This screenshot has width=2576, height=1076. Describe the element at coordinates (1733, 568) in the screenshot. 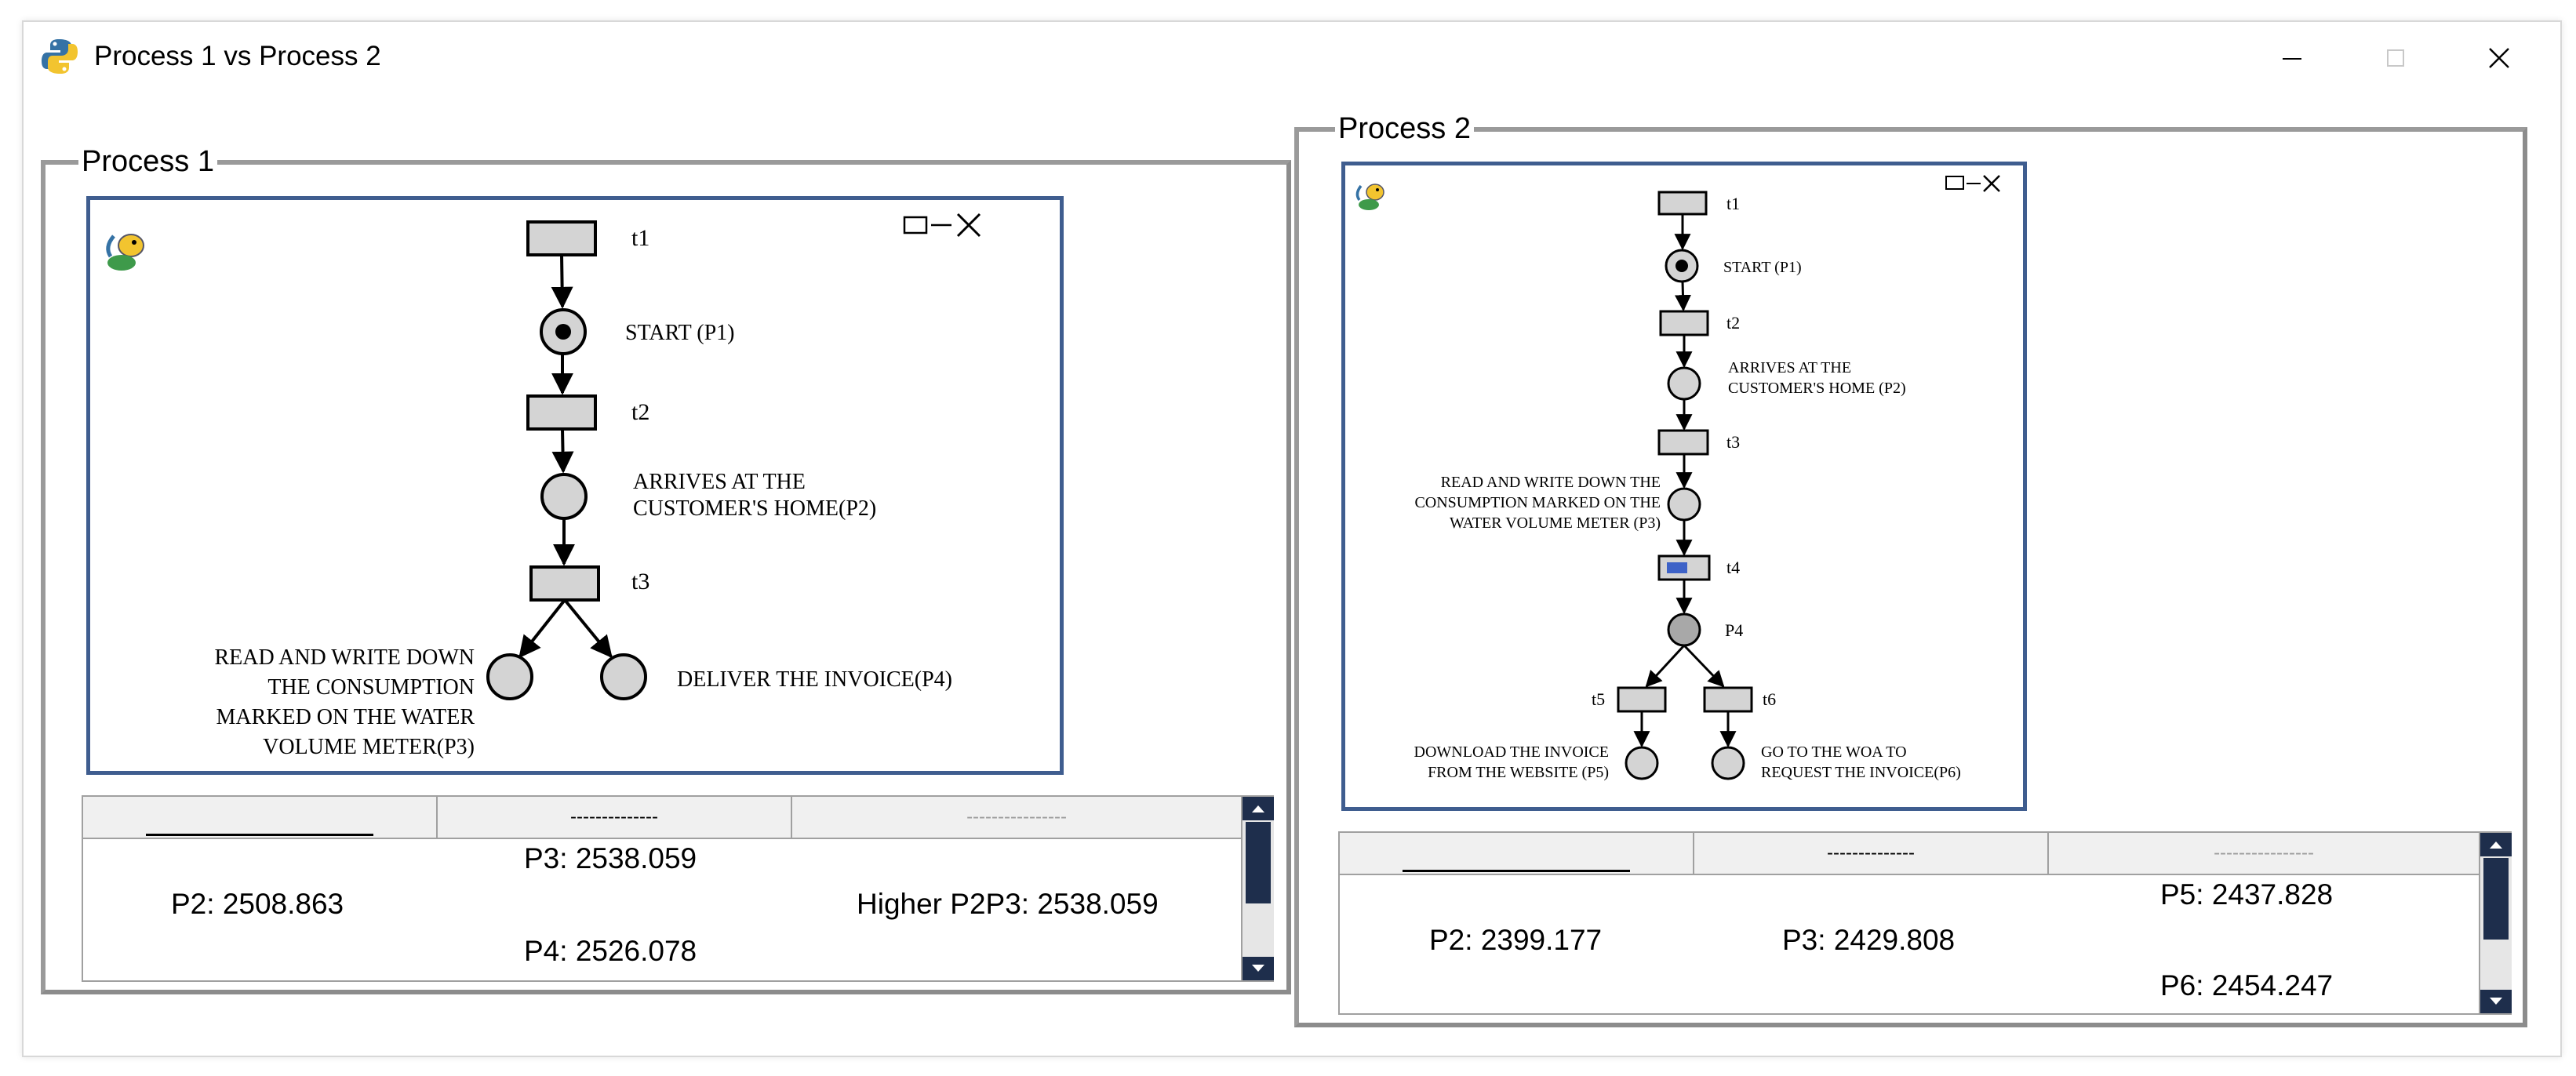

I see `t4-label: t4` at that location.